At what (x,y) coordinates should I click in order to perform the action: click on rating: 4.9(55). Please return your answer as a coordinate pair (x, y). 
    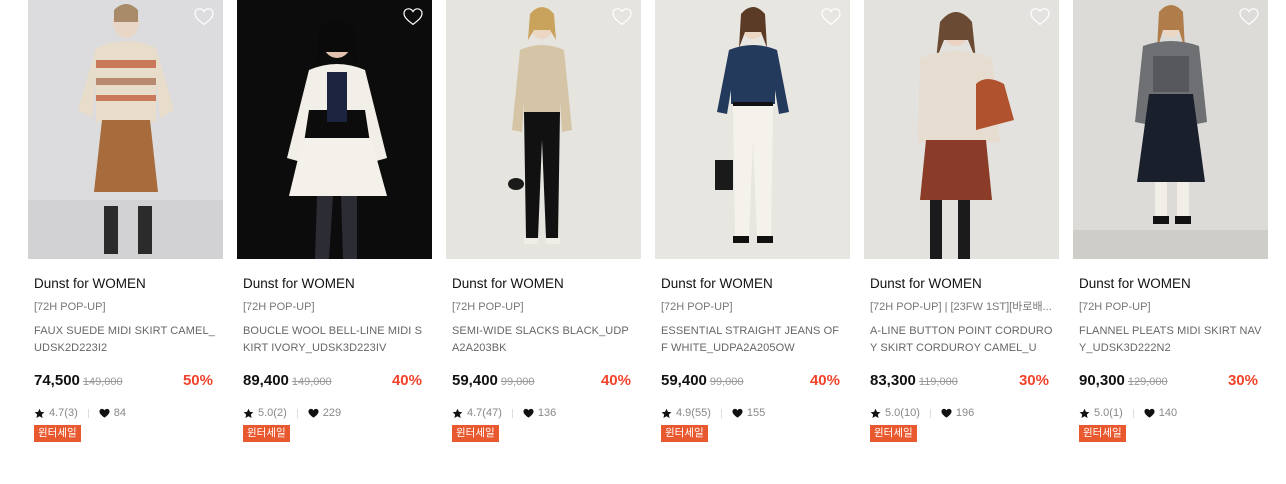
    Looking at the image, I should click on (693, 413).